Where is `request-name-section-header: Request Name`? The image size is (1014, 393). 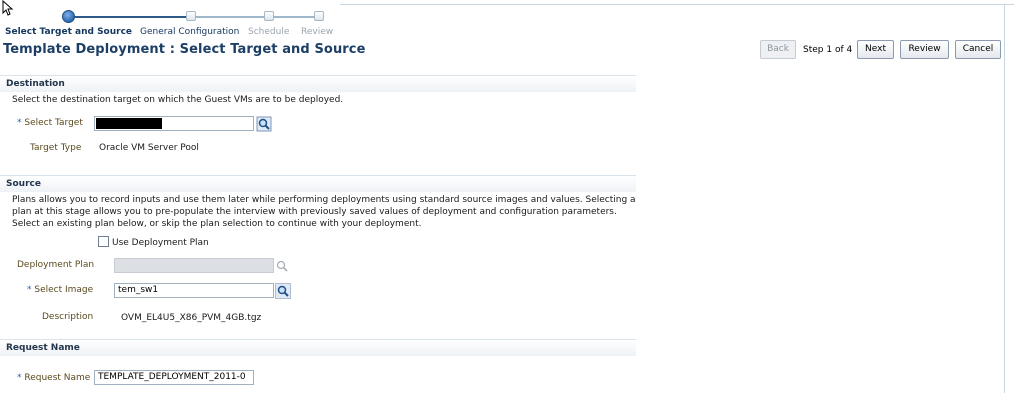
request-name-section-header: Request Name is located at coordinates (318, 347).